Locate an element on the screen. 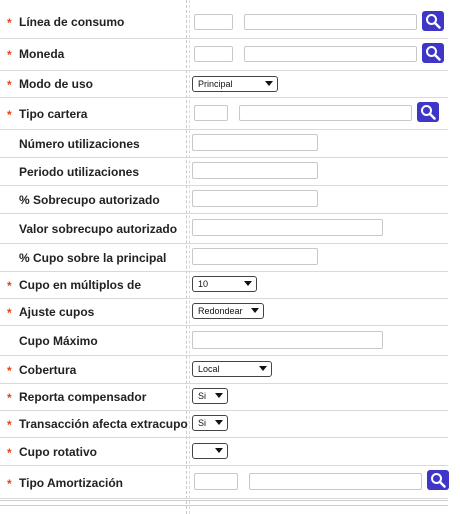 Image resolution: width=460 pixels, height=514 pixels. row-reporta-compensador: * Reporta compensador Si is located at coordinates (224, 397).